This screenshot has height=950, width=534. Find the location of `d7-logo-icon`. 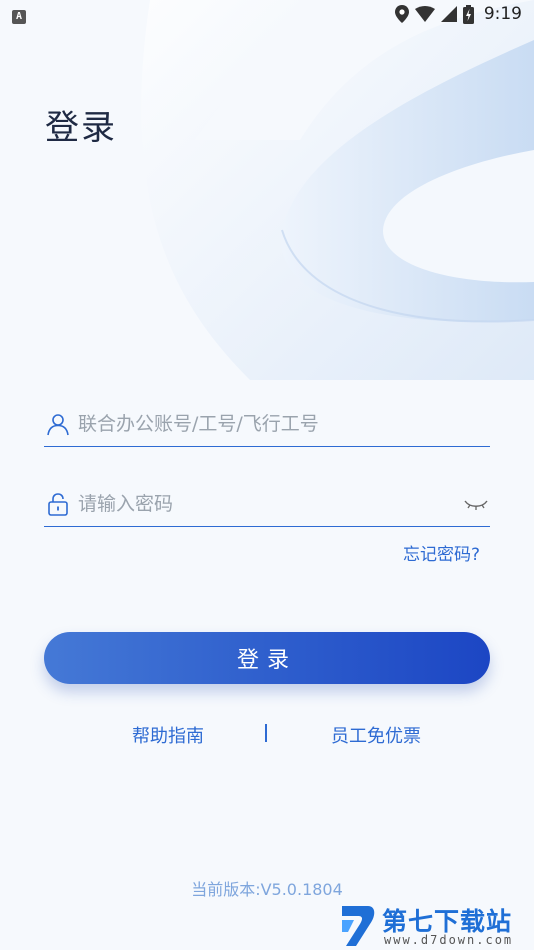

d7-logo-icon is located at coordinates (358, 926).